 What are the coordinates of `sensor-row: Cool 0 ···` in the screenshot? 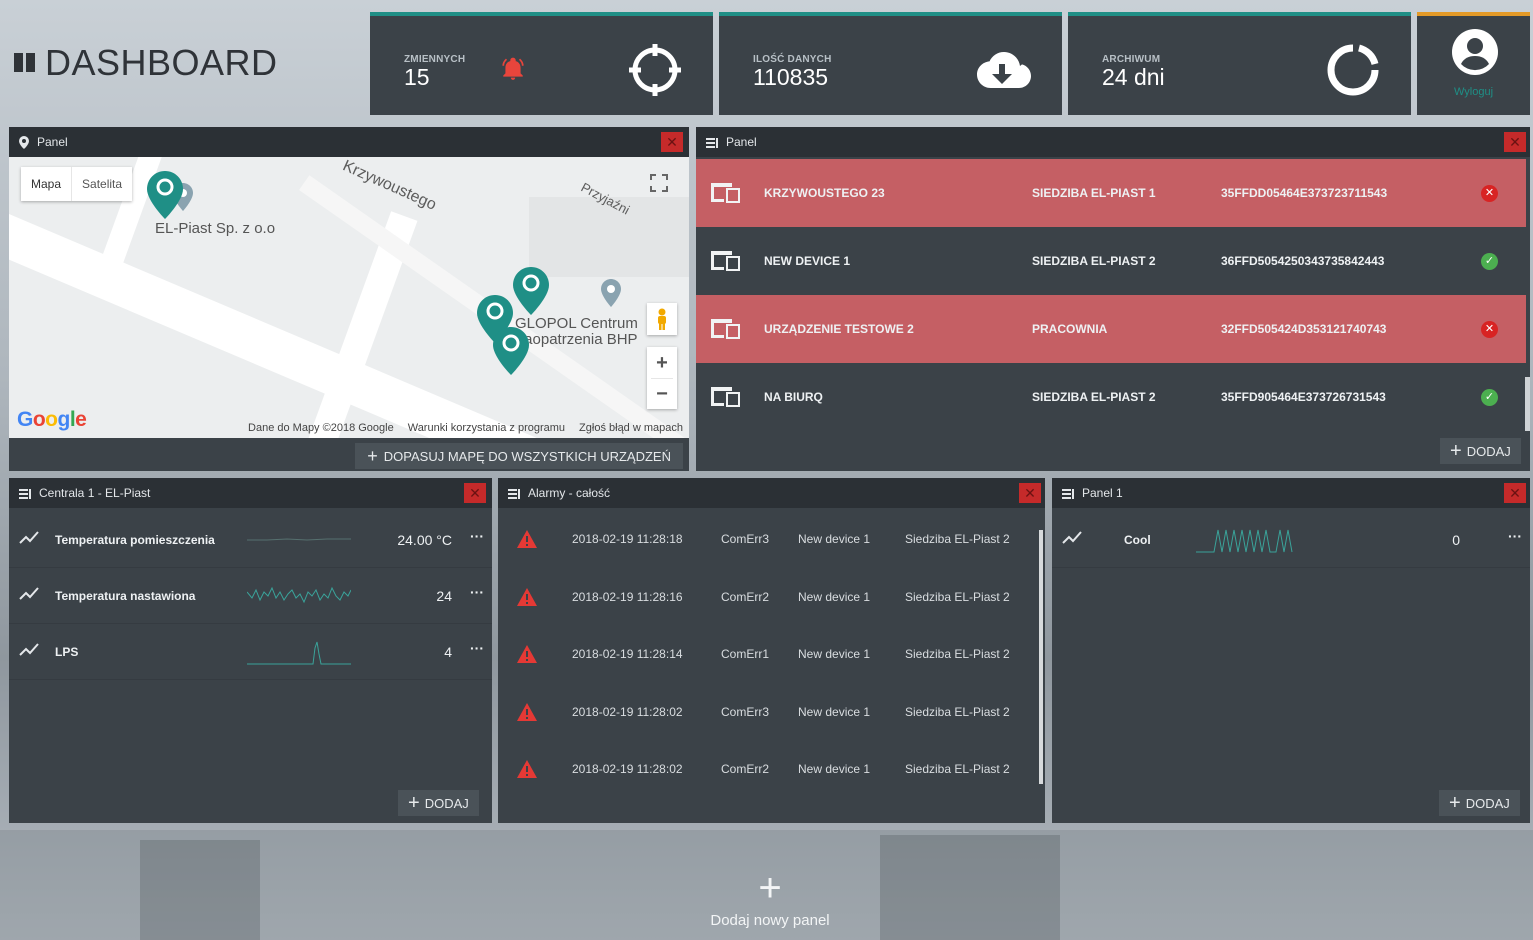 It's located at (1291, 540).